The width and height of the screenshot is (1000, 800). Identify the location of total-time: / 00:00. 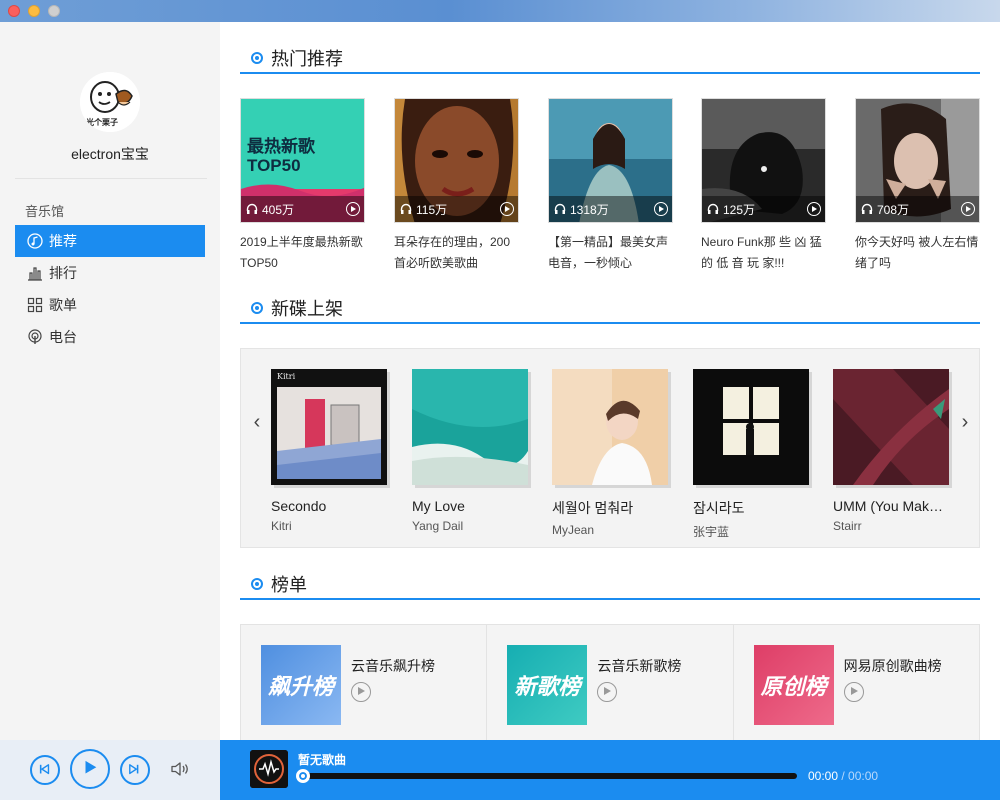
(860, 776).